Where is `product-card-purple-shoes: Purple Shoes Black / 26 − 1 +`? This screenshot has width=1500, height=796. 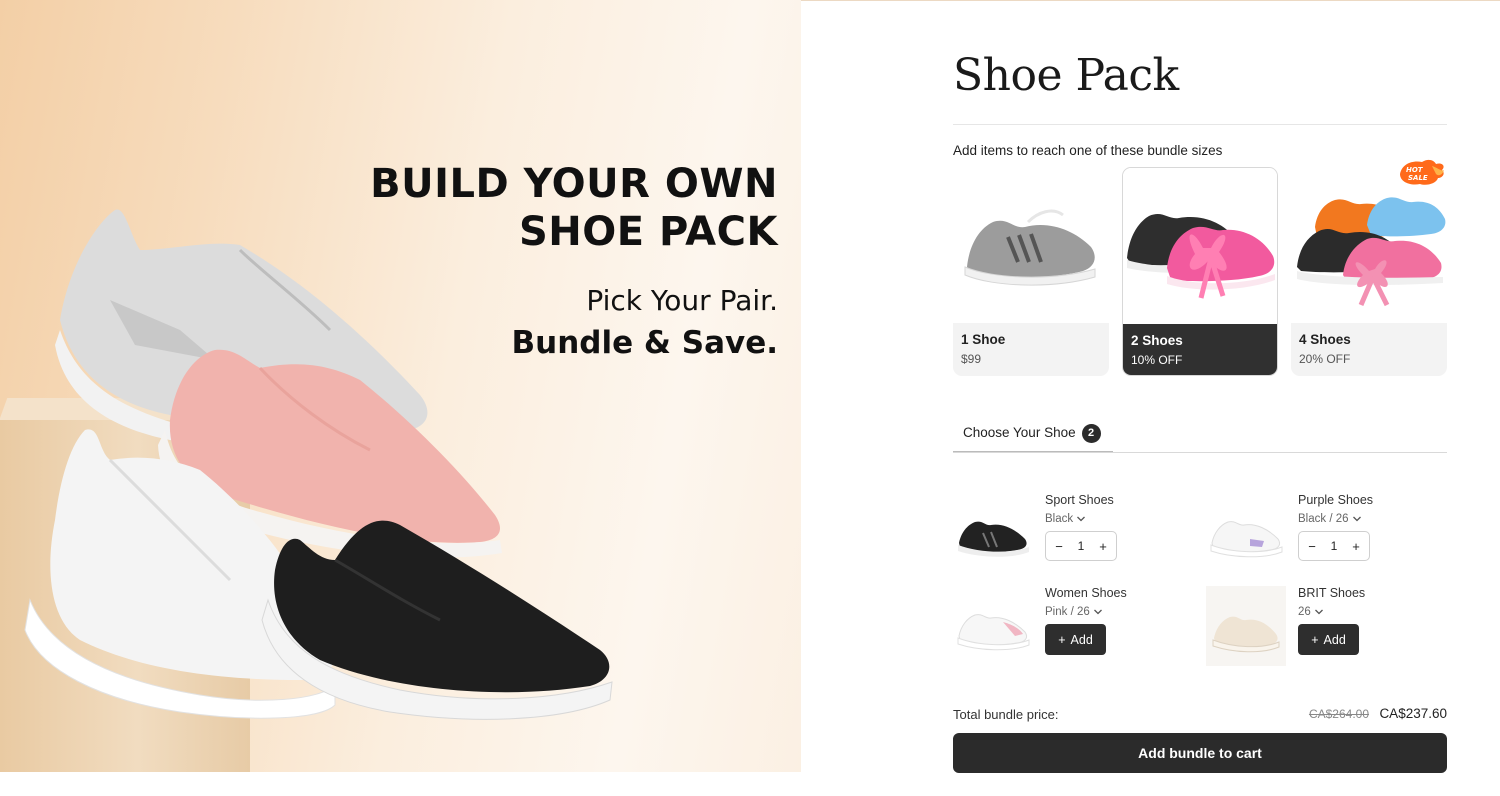
product-card-purple-shoes: Purple Shoes Black / 26 − 1 + is located at coordinates (1326, 533).